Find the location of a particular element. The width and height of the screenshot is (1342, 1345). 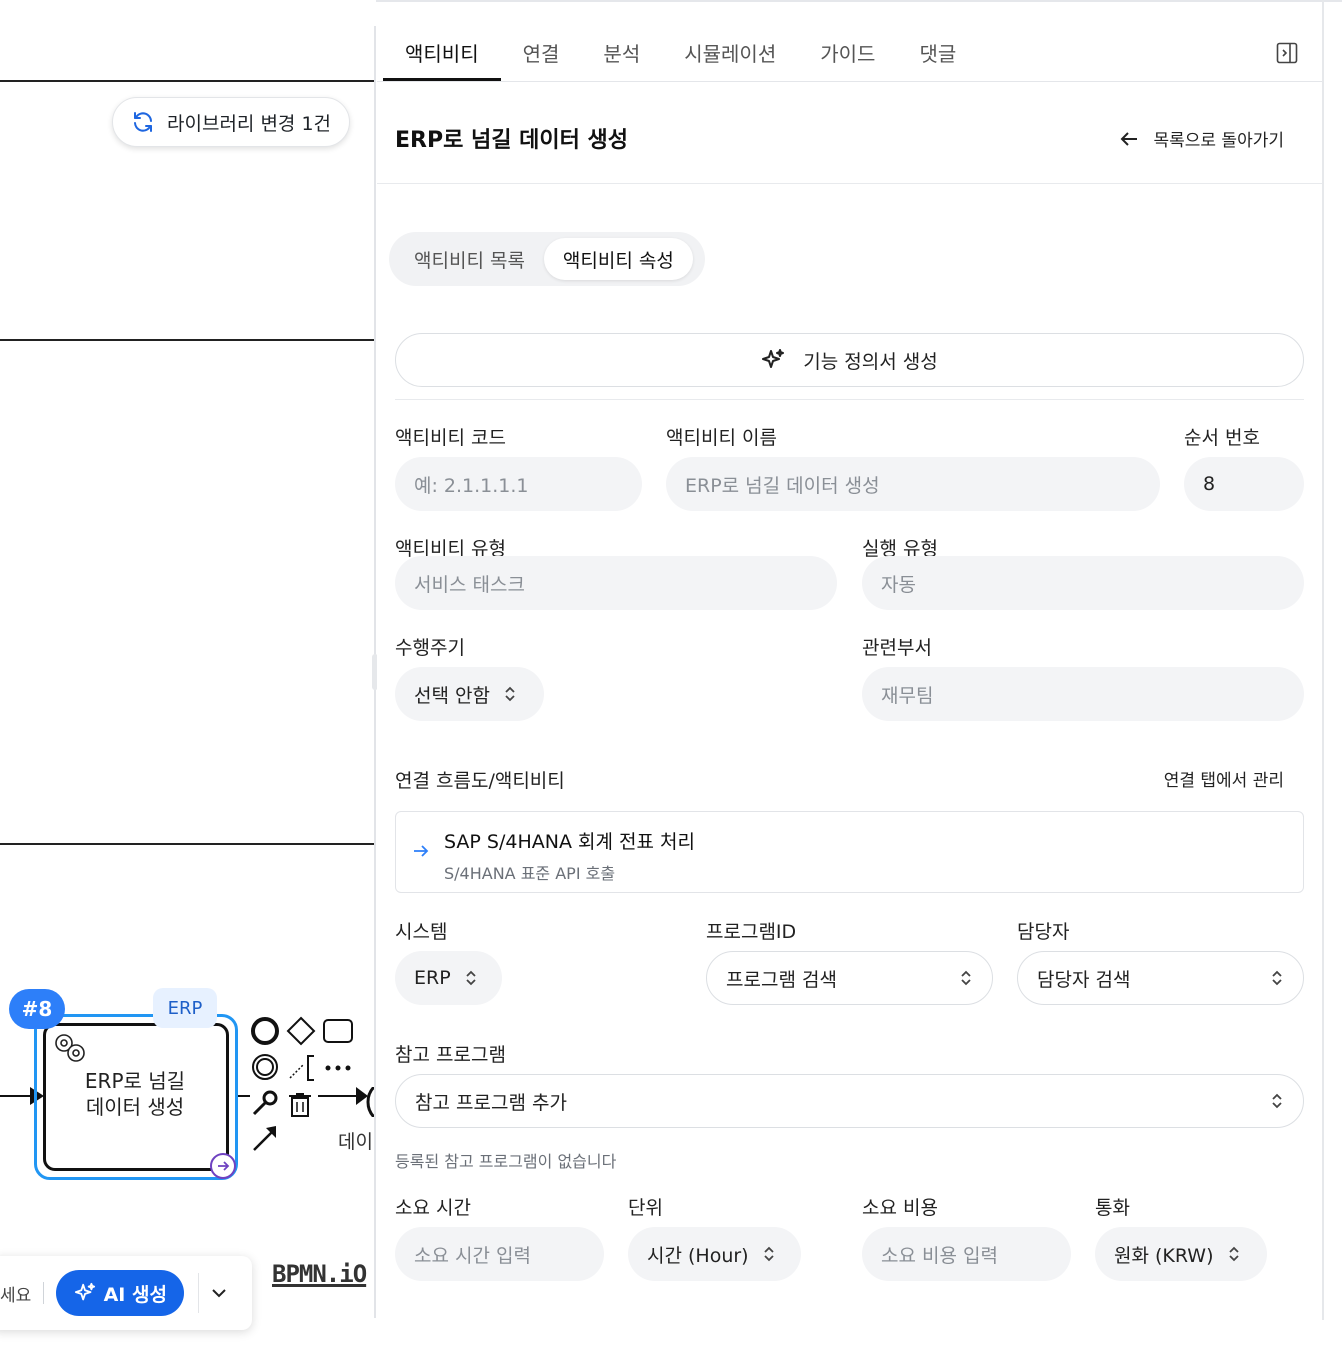

currency-select: 원화 (KRW) is located at coordinates (1181, 1254).